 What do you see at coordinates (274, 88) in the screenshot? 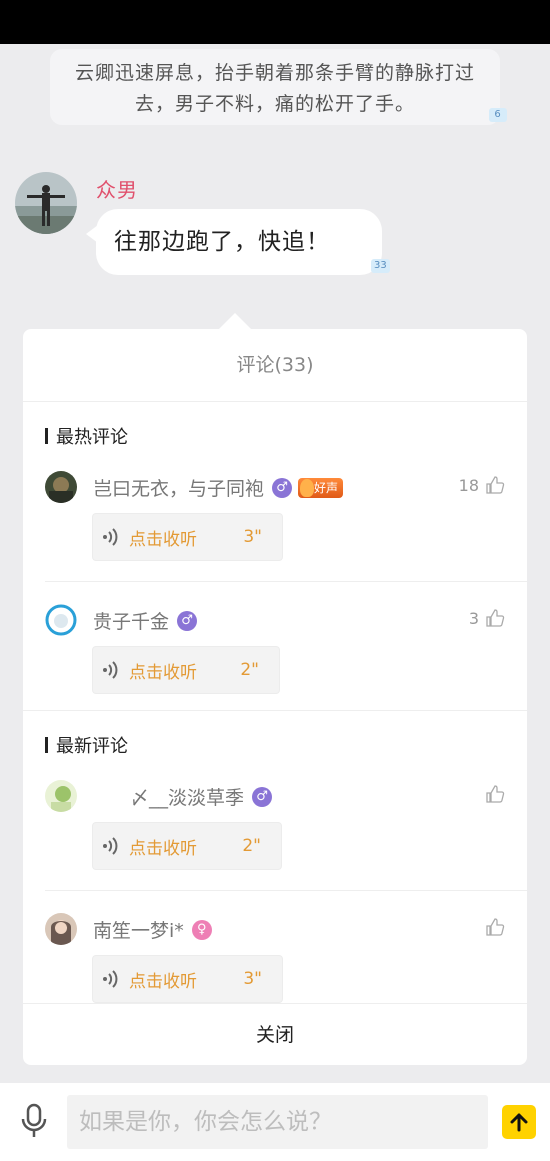
I see `narration-text: 云卿迅速屏息，抬手朝着那条手臂的静脉打过去，男子不料，痛的松开了手。` at bounding box center [274, 88].